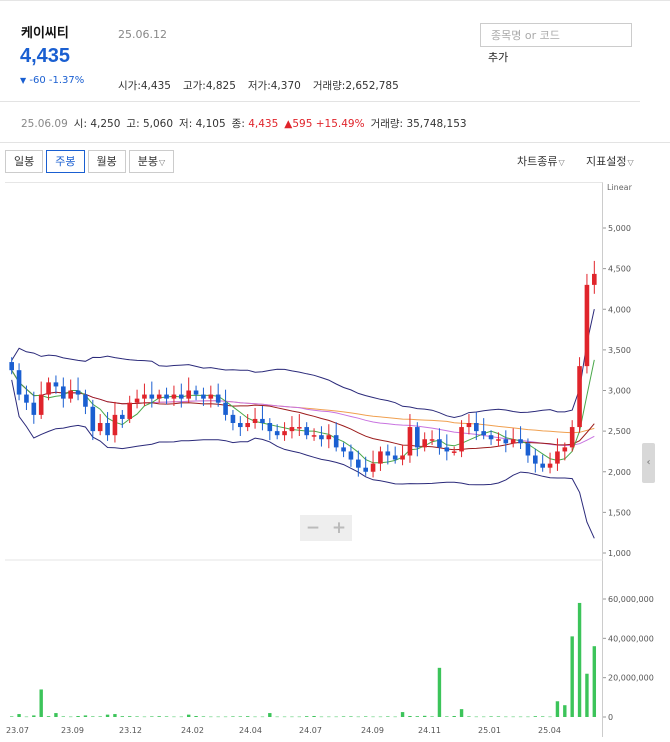 This screenshot has width=670, height=742. What do you see at coordinates (620, 187) in the screenshot?
I see `scale-type-label: Linear` at bounding box center [620, 187].